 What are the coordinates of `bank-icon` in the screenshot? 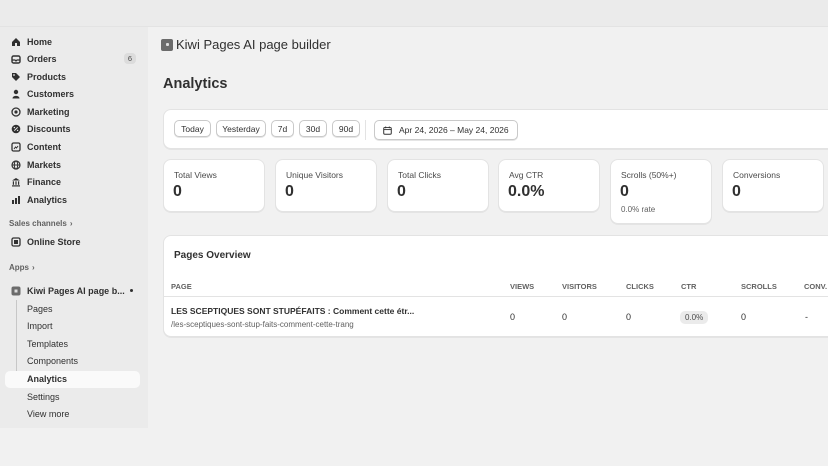 It's located at (16, 182).